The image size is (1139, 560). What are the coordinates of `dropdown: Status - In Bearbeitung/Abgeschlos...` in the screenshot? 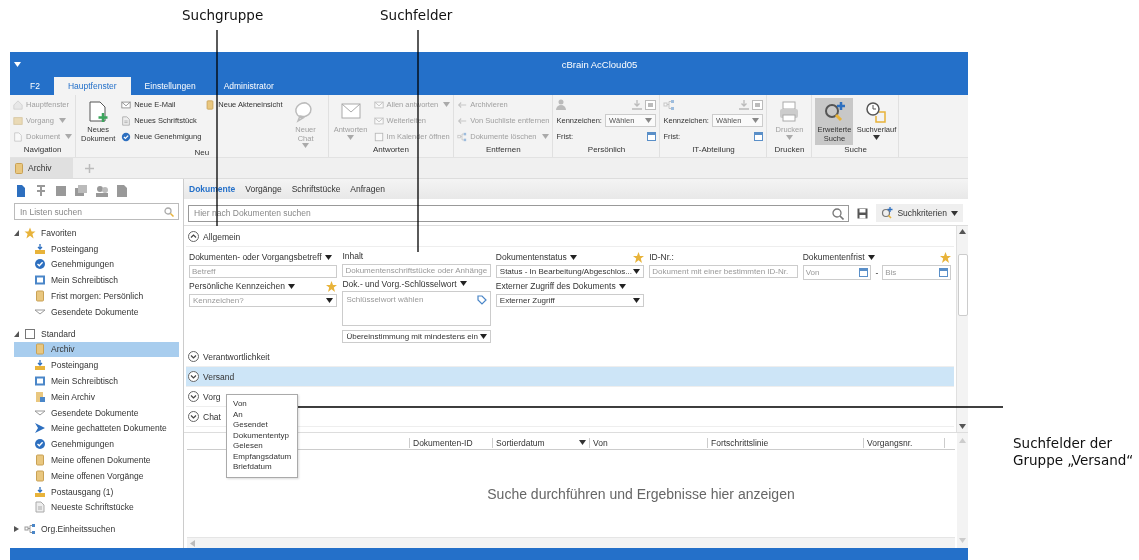 It's located at (570, 271).